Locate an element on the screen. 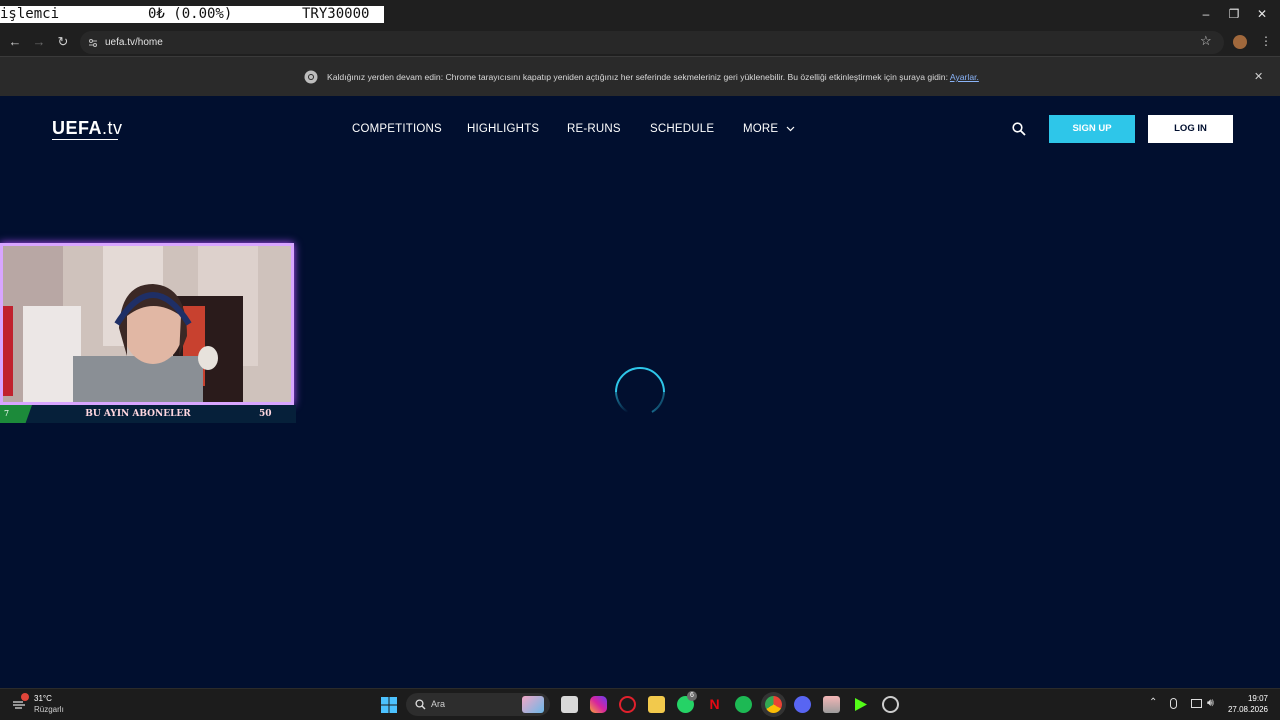 Image resolution: width=1280 pixels, height=720 pixels. menu-kebab-icon: ⋮ is located at coordinates (1266, 41).